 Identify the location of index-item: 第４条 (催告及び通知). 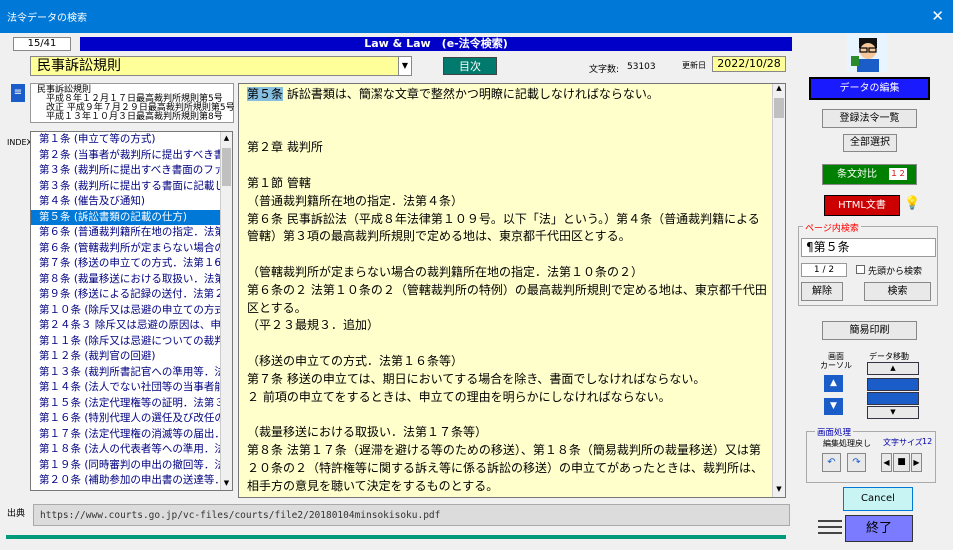
(131, 202).